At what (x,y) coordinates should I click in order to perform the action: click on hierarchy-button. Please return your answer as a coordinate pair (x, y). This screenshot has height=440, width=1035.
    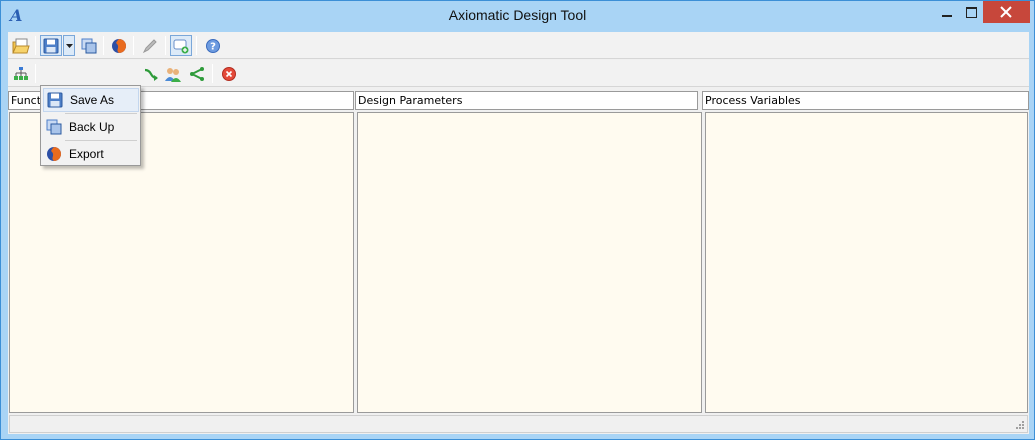
    Looking at the image, I should click on (21, 73).